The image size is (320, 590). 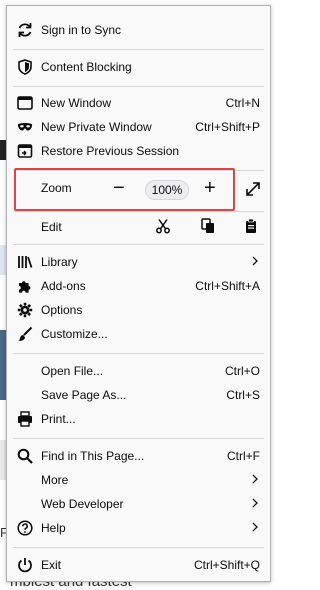 What do you see at coordinates (25, 310) in the screenshot?
I see `gear-icon` at bounding box center [25, 310].